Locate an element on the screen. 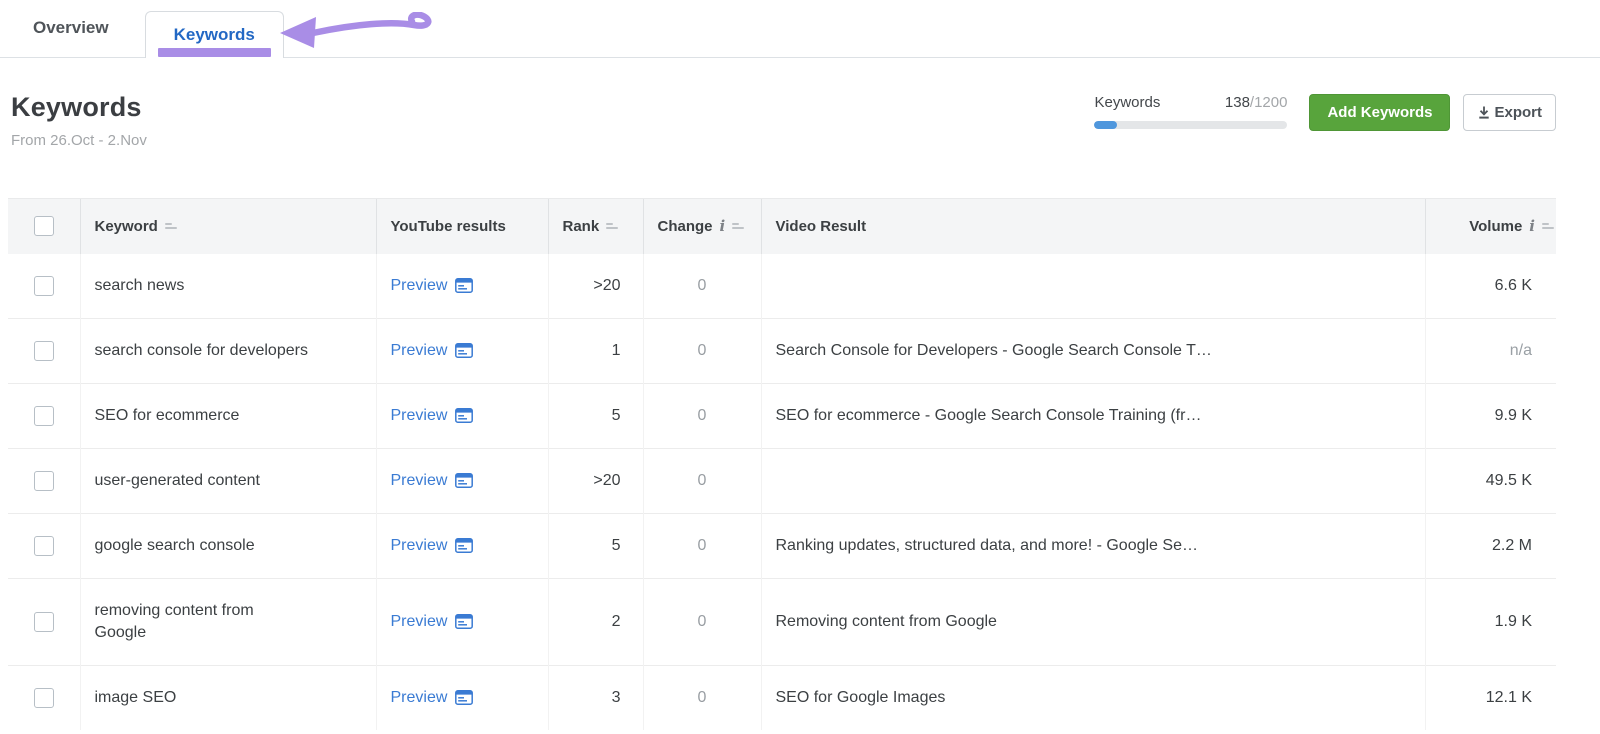 This screenshot has height=734, width=1600. keyword-cell: removing content from Google is located at coordinates (174, 621).